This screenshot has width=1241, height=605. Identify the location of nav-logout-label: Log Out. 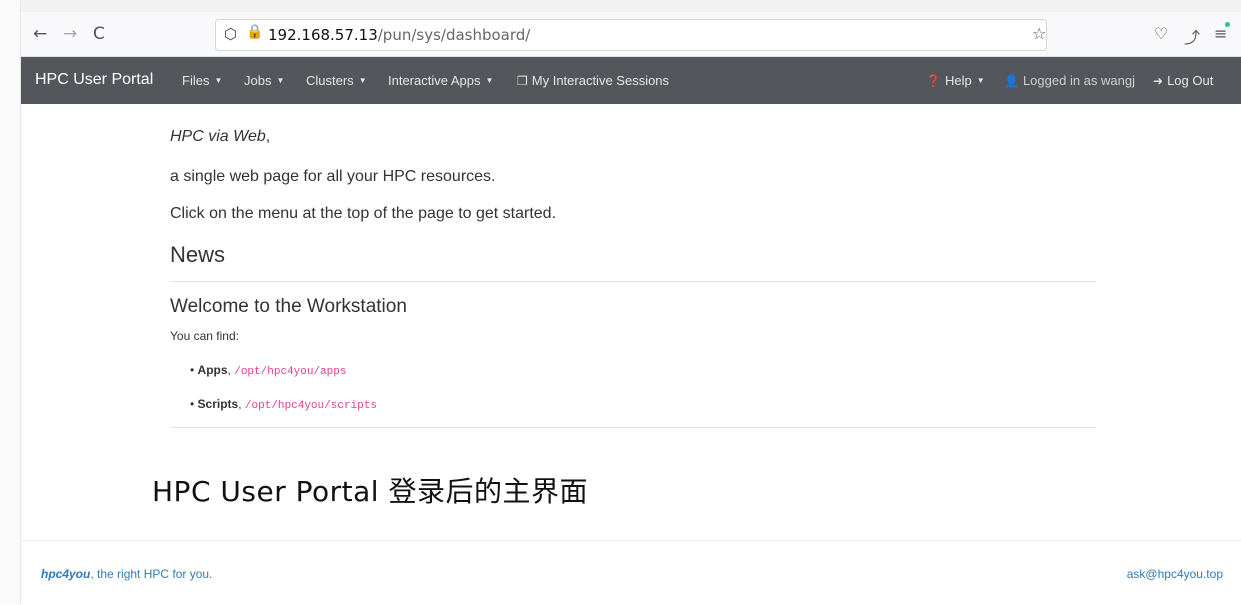
(1190, 80).